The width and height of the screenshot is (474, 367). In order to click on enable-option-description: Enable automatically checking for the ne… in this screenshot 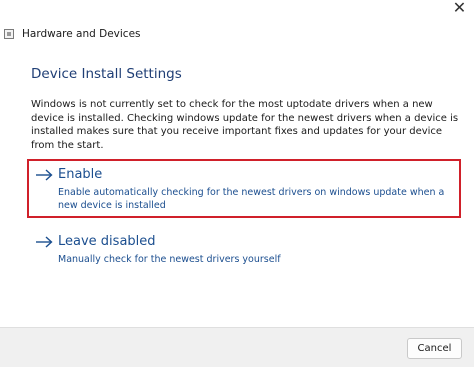, I will do `click(251, 199)`.